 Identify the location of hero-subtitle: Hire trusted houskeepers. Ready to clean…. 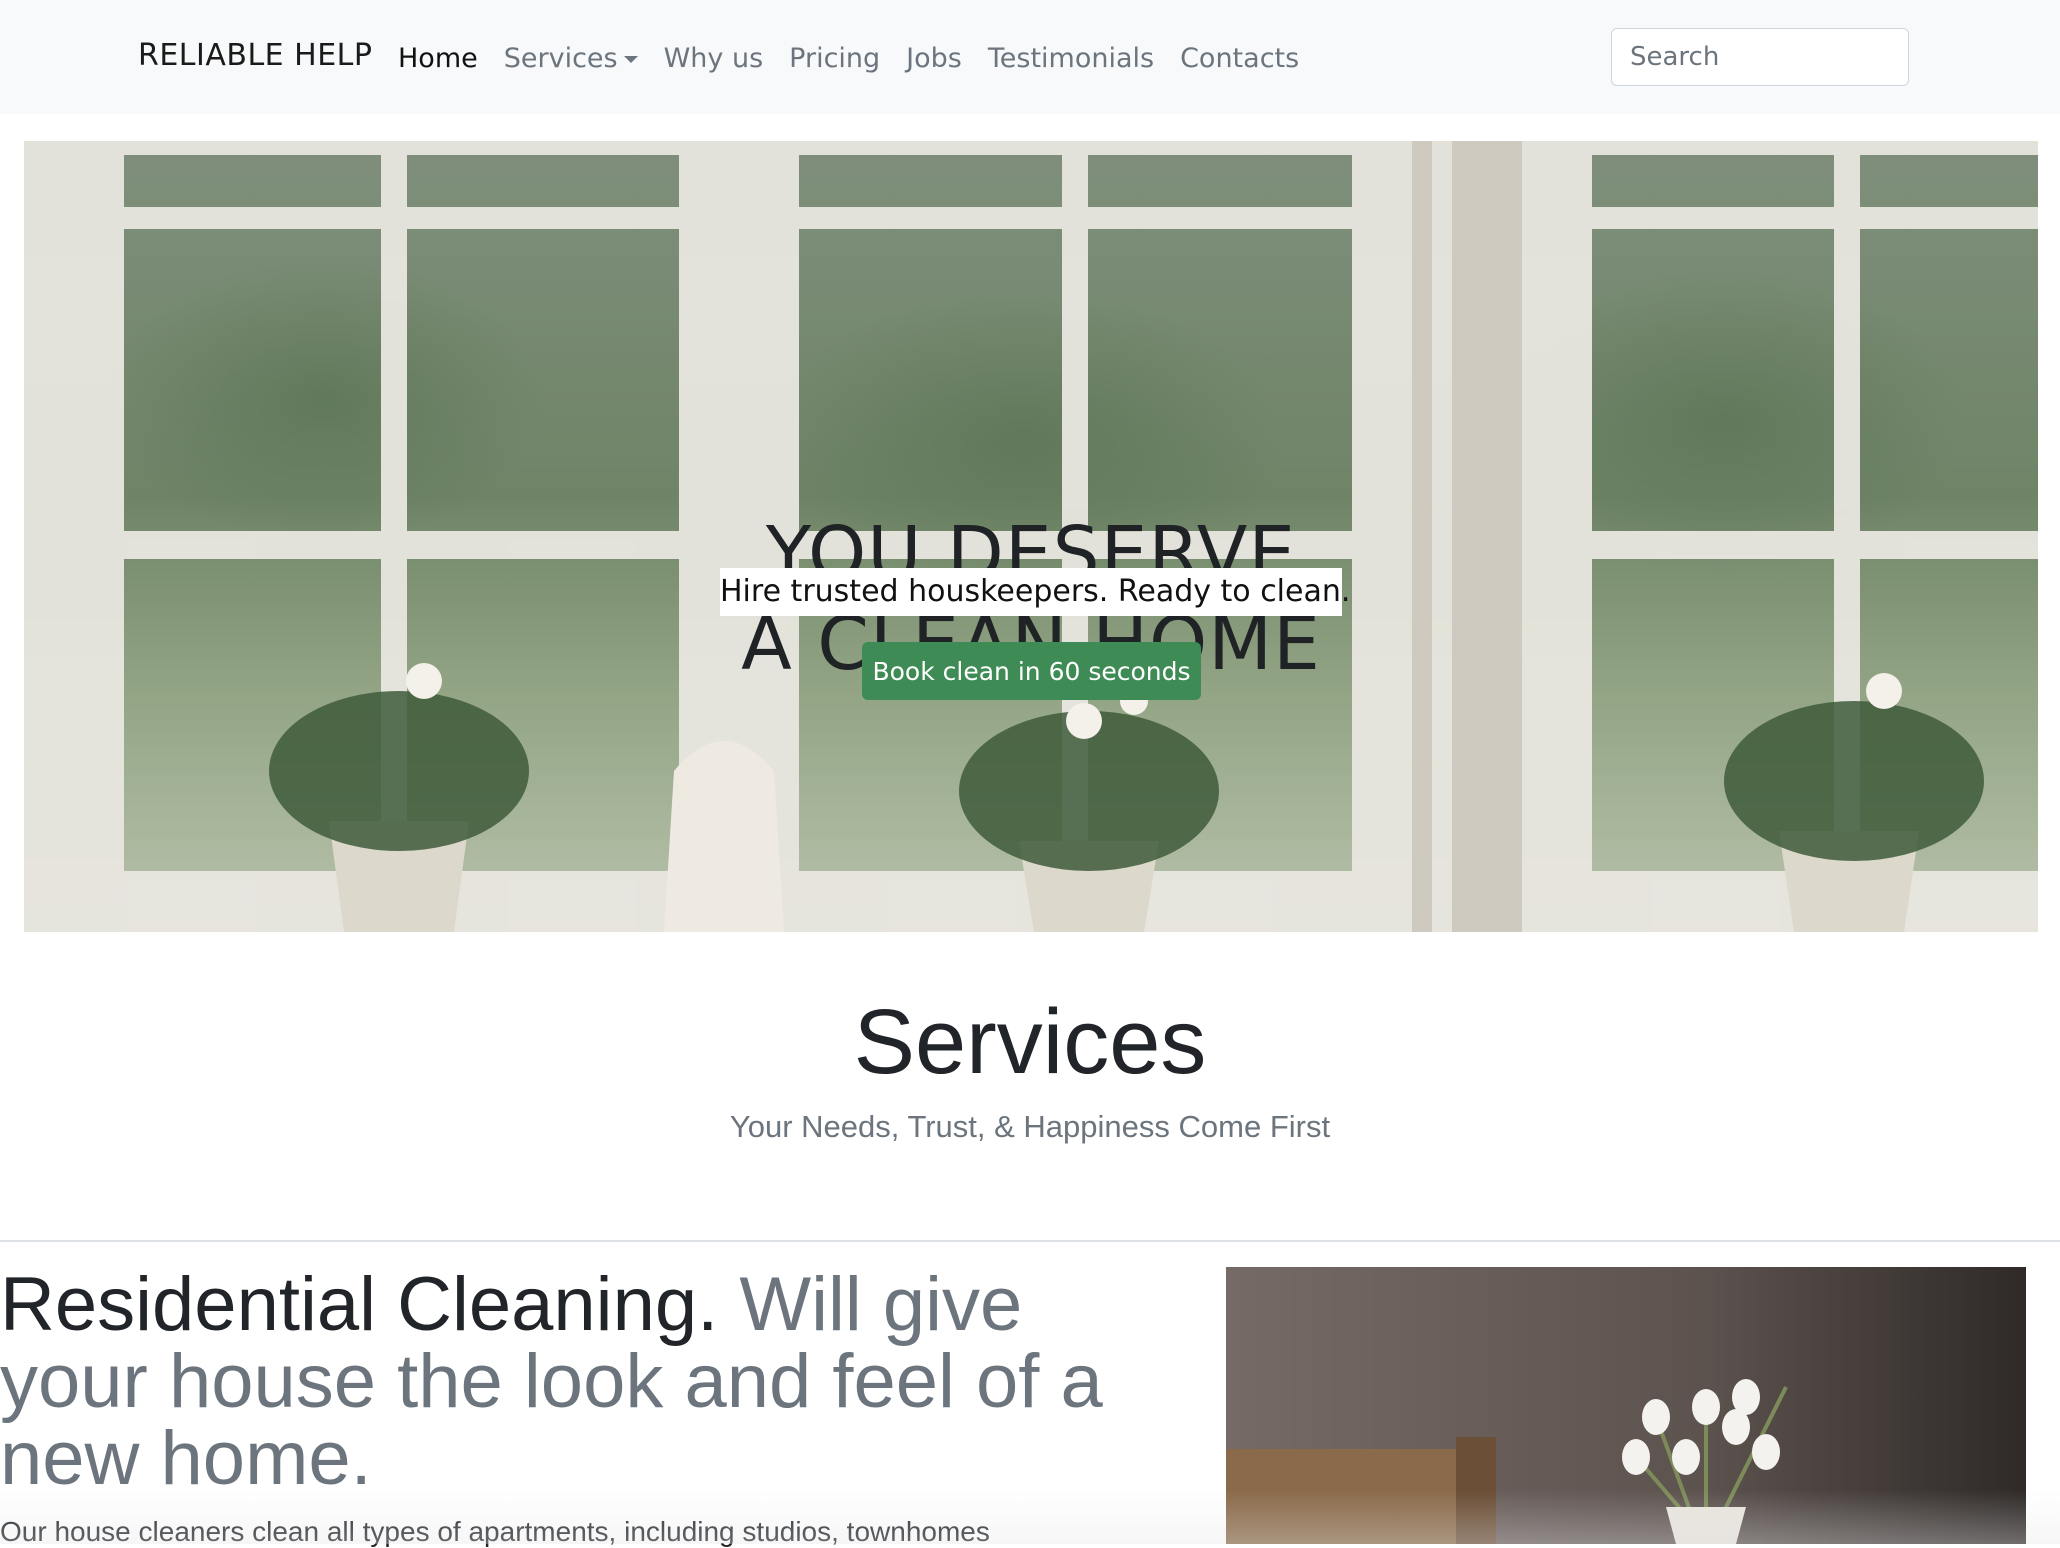
(1035, 592).